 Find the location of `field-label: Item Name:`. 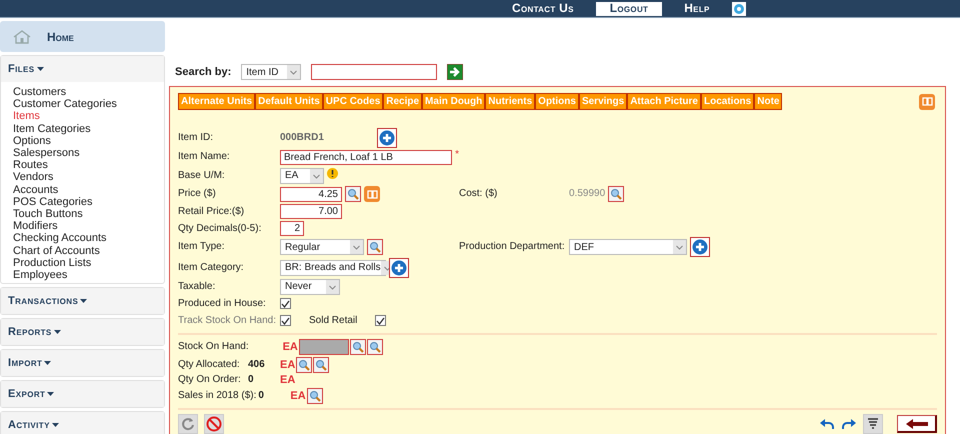

field-label: Item Name: is located at coordinates (204, 157).